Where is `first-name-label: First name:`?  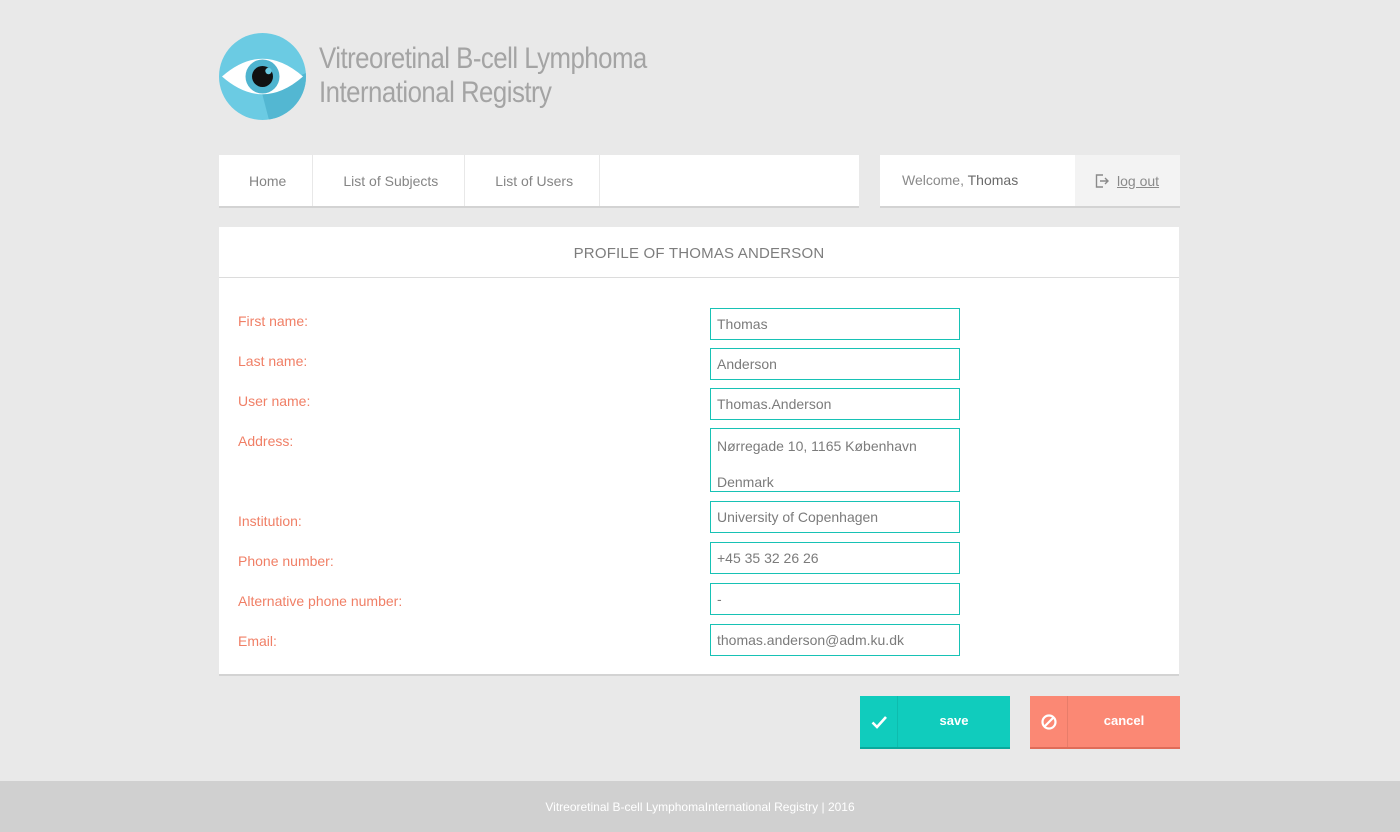
first-name-label: First name: is located at coordinates (273, 321).